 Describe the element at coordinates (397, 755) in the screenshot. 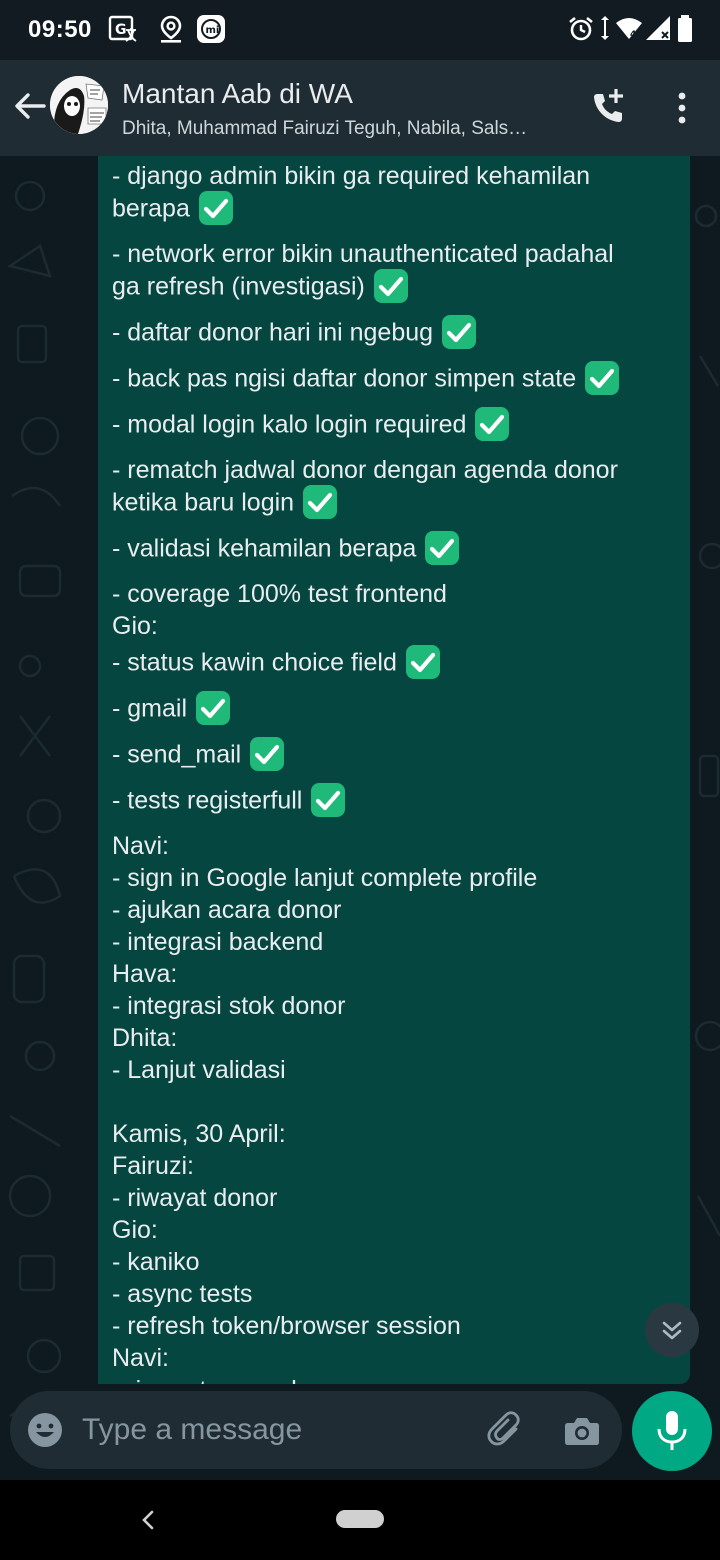

I see `message-line: - send_mail` at that location.